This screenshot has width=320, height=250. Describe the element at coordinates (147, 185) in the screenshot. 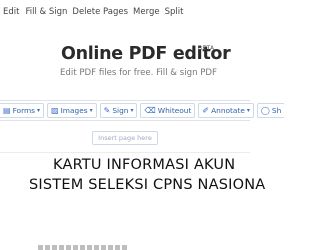

I see `document-heading-line-2: SISTEM SELEKSI CPNS NASIONA` at that location.